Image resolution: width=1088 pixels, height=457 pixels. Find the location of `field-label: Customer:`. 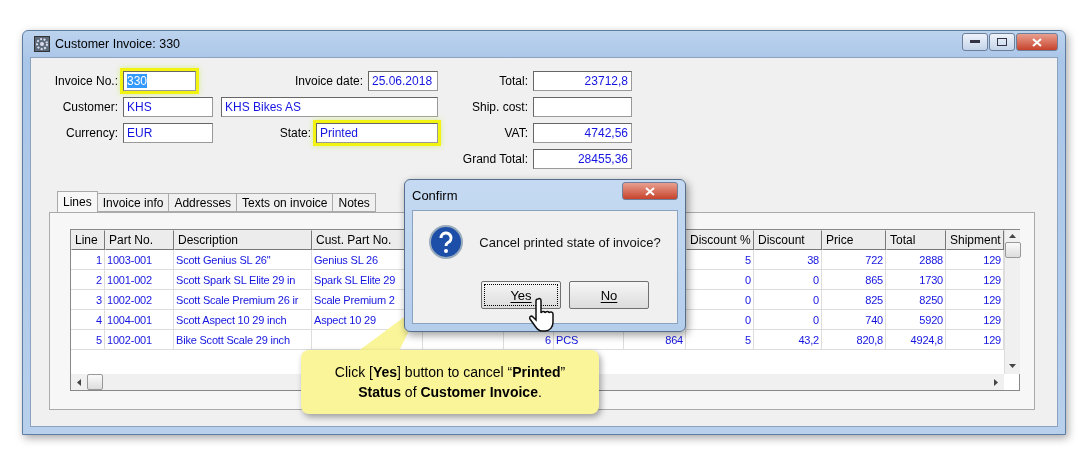

field-label: Customer: is located at coordinates (90, 107).